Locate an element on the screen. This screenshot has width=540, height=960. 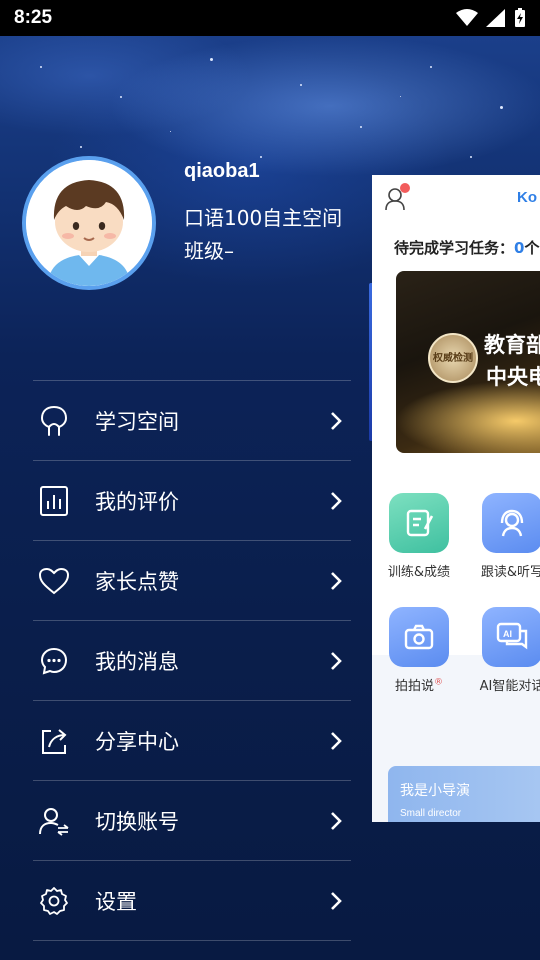
headset-icon is located at coordinates (511, 523).